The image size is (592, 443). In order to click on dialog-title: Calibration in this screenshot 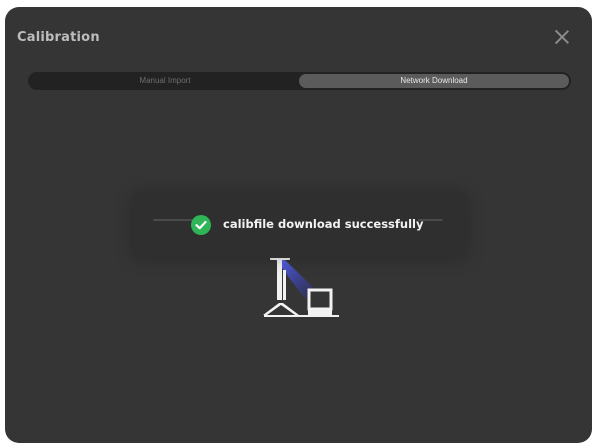, I will do `click(58, 37)`.